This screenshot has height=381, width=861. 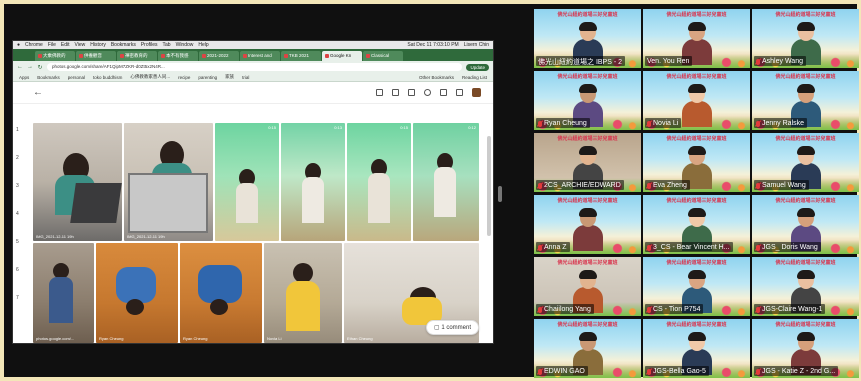 I want to click on participant-tile: 佛光山紐約道場三好兒童班 CS - Tion P754, so click(x=696, y=286).